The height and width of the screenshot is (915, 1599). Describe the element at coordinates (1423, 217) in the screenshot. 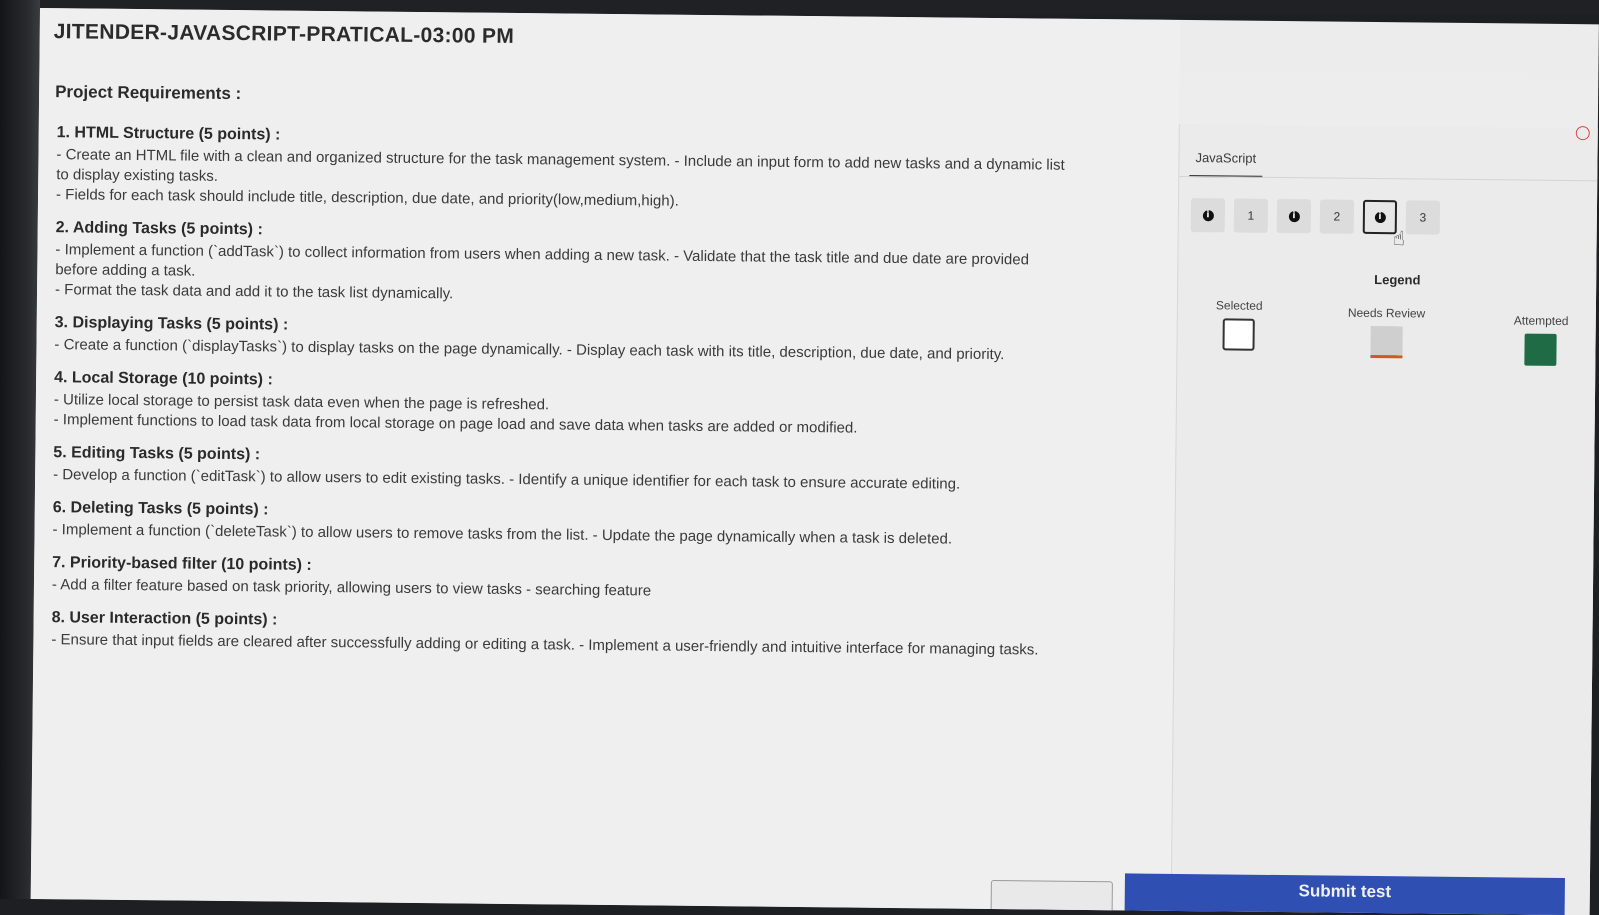

I see `question-3-button: 3` at that location.